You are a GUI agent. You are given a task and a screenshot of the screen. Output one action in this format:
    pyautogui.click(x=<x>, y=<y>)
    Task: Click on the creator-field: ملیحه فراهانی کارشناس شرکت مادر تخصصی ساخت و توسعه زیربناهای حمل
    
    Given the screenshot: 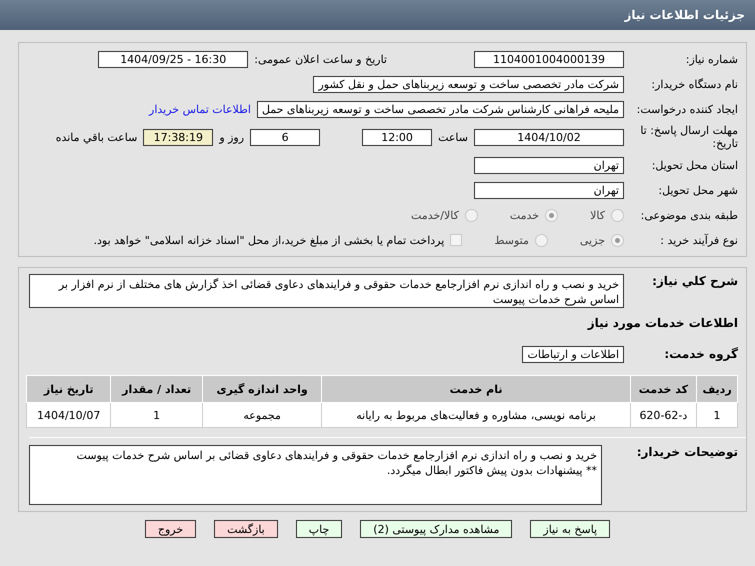 What is the action you would take?
    pyautogui.click(x=440, y=109)
    